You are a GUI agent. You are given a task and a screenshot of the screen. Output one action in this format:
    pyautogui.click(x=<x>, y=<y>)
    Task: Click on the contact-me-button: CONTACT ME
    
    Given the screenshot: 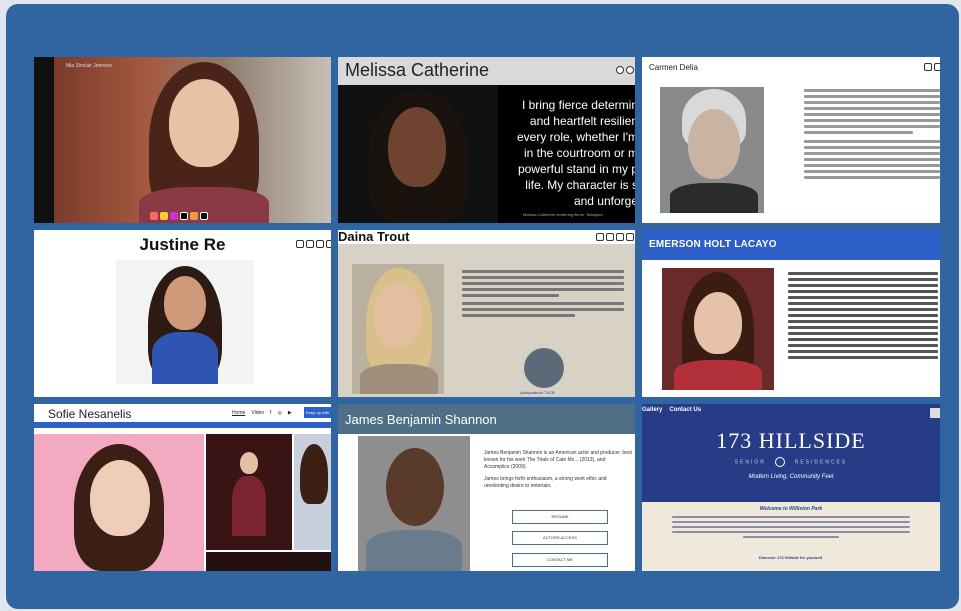 What is the action you would take?
    pyautogui.click(x=560, y=560)
    